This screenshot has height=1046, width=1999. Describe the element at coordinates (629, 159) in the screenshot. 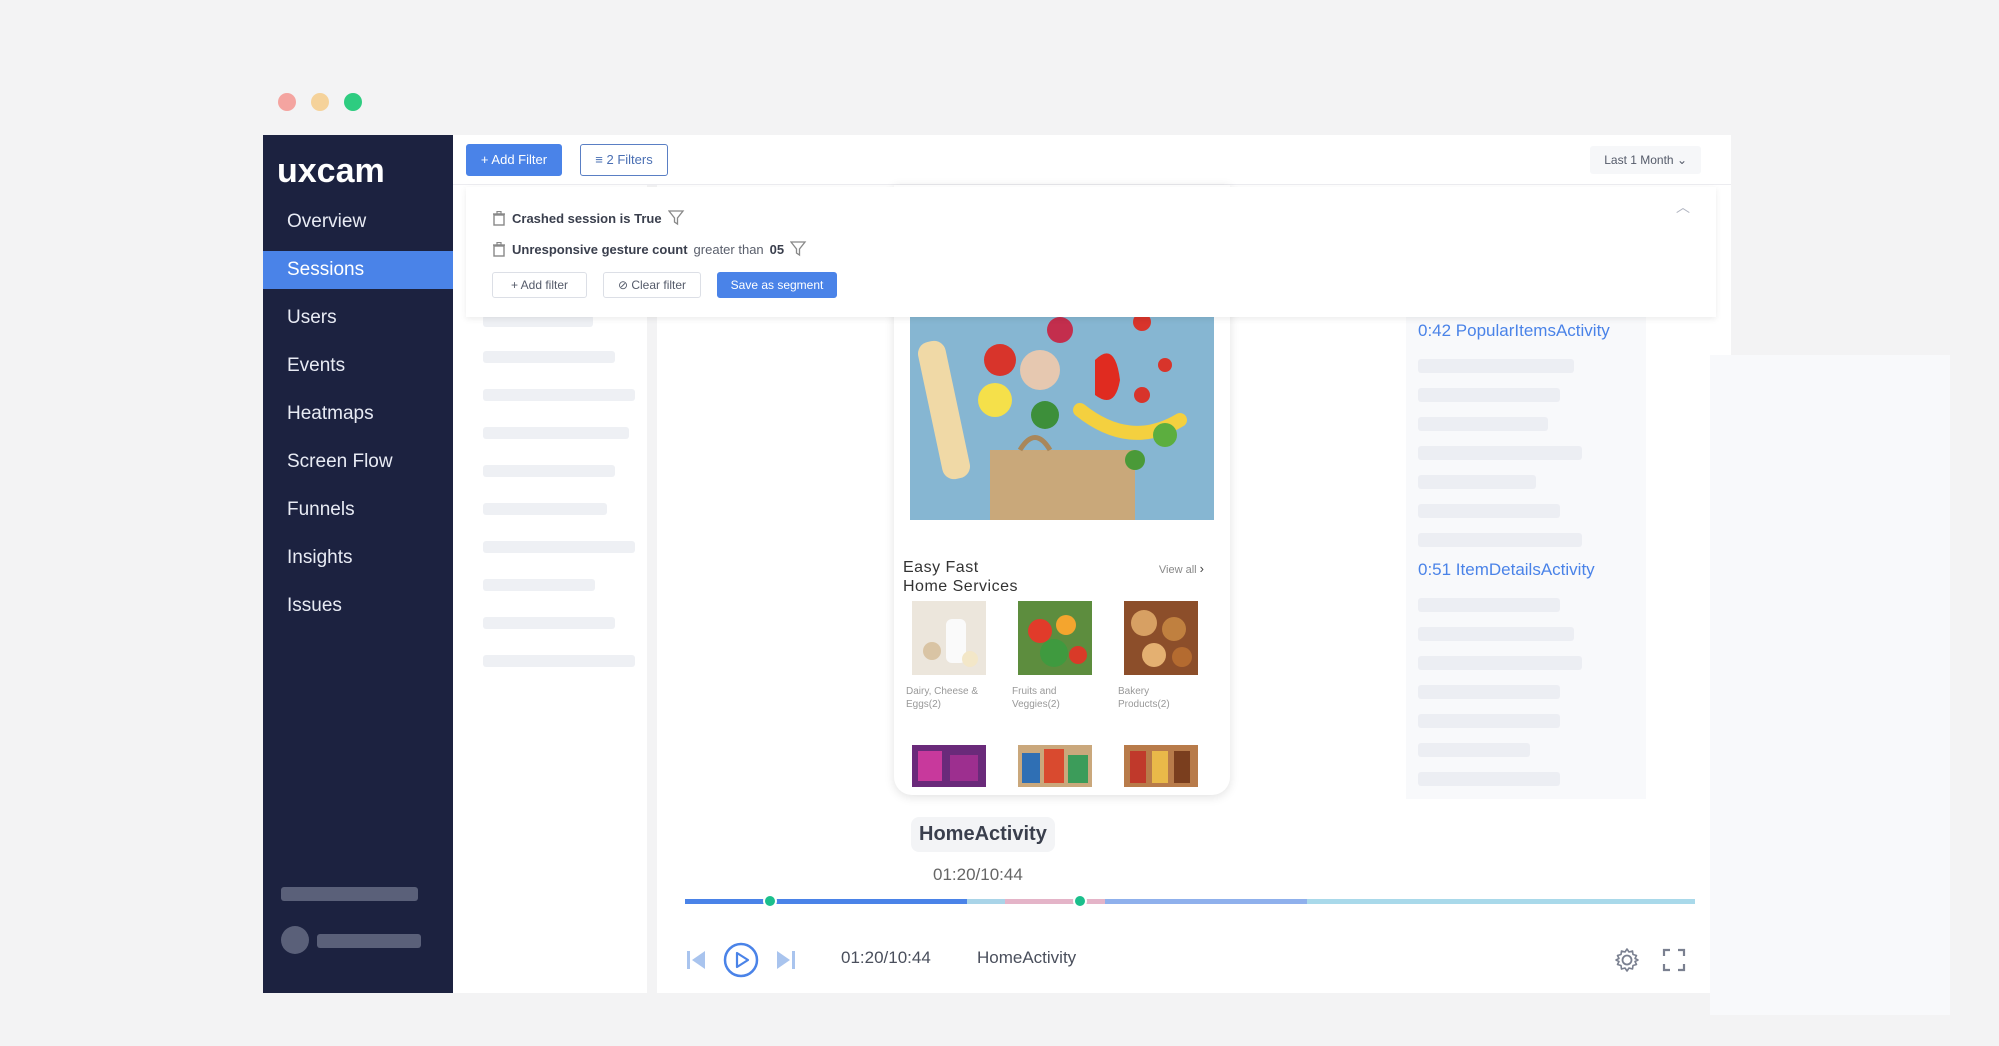

I see `filters-count-label: 2 Filters` at that location.